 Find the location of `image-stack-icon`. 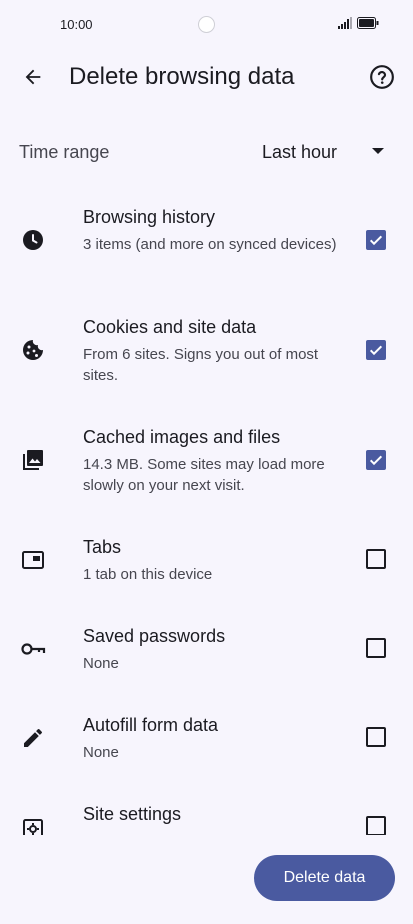

image-stack-icon is located at coordinates (33, 460).